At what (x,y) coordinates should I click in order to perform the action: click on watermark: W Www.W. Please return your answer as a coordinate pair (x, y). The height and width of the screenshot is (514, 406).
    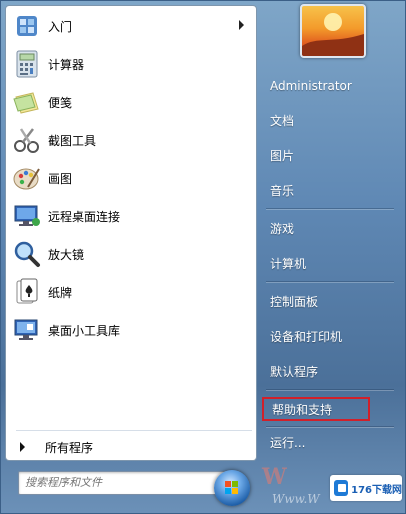
    Looking at the image, I should click on (293, 487).